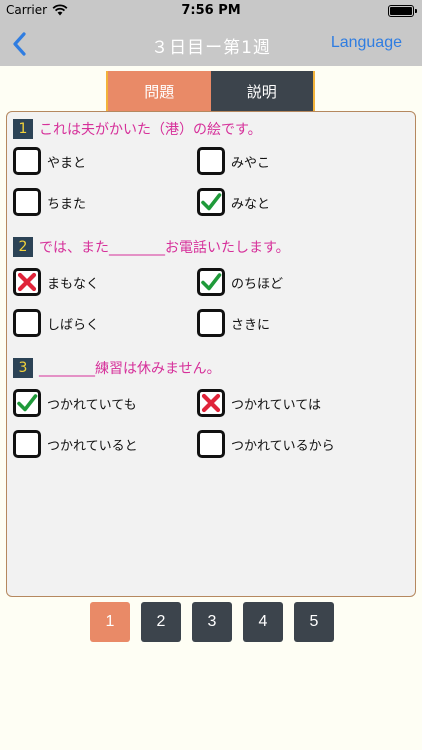 The height and width of the screenshot is (750, 422). I want to click on option-label: のちほど, so click(257, 284).